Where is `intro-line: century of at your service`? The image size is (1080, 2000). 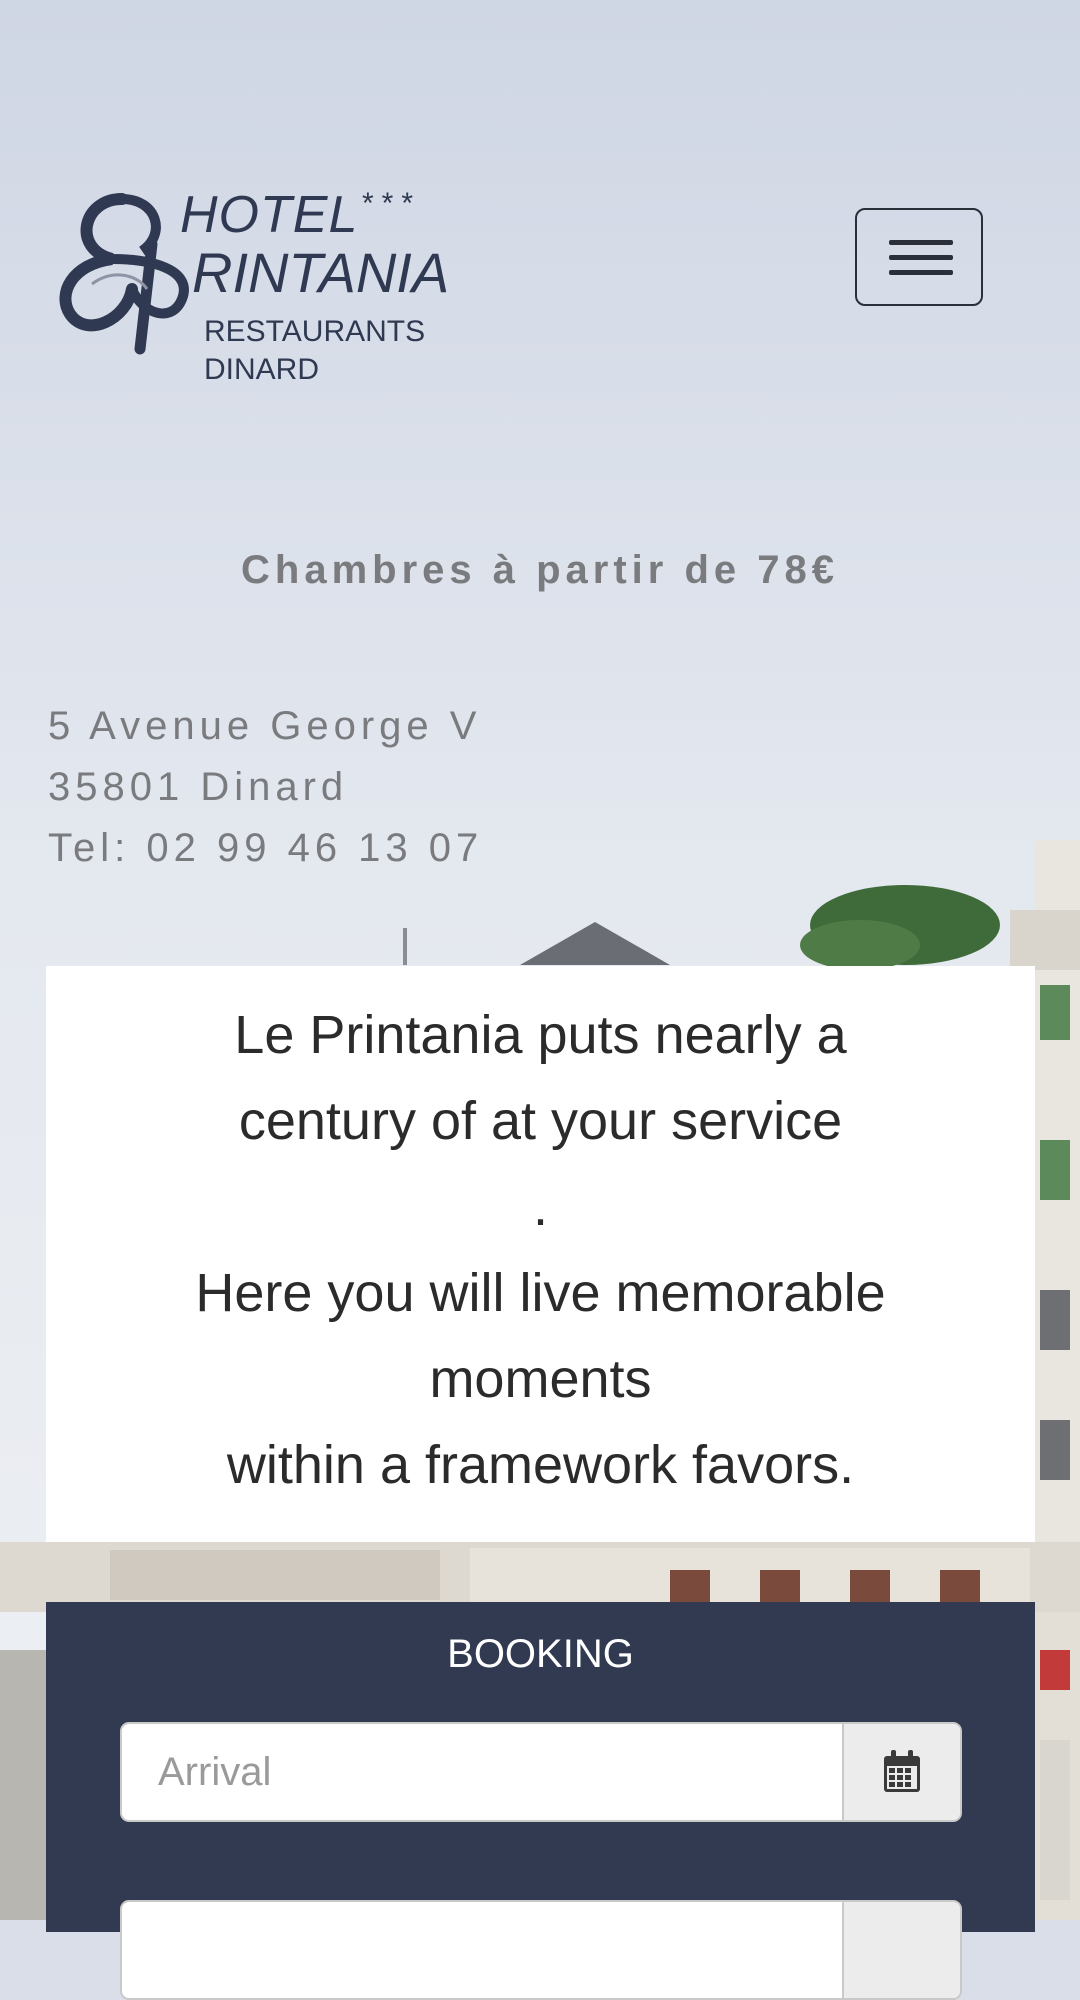
intro-line: century of at your service is located at coordinates (540, 1121).